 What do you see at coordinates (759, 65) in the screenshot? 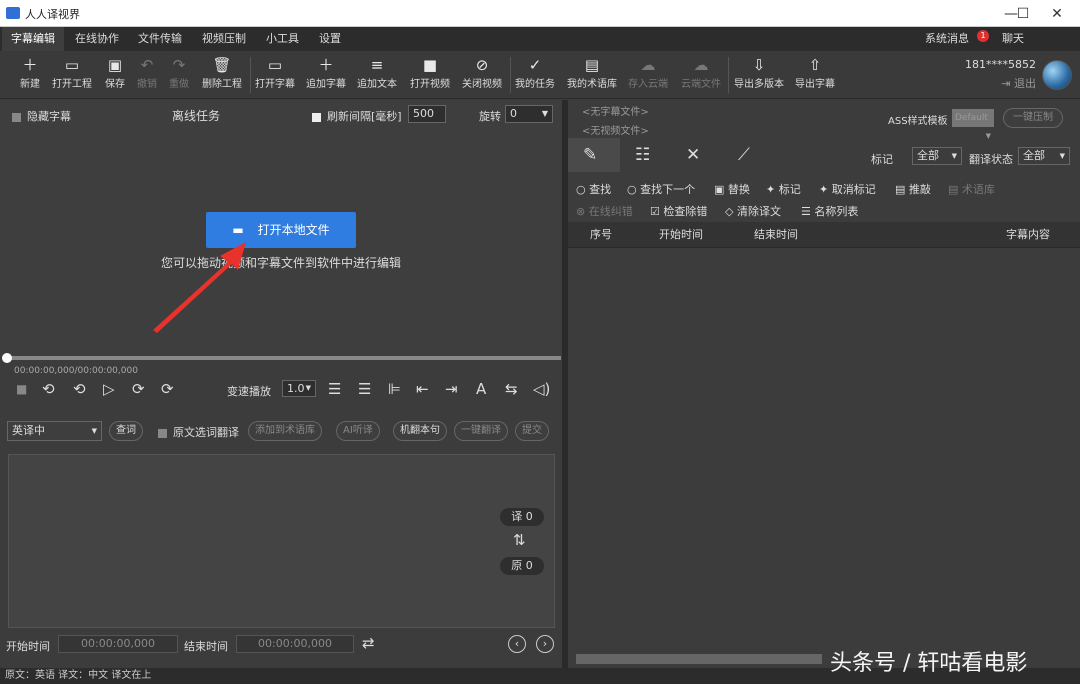
I see `layers-icon: ⇩` at bounding box center [759, 65].